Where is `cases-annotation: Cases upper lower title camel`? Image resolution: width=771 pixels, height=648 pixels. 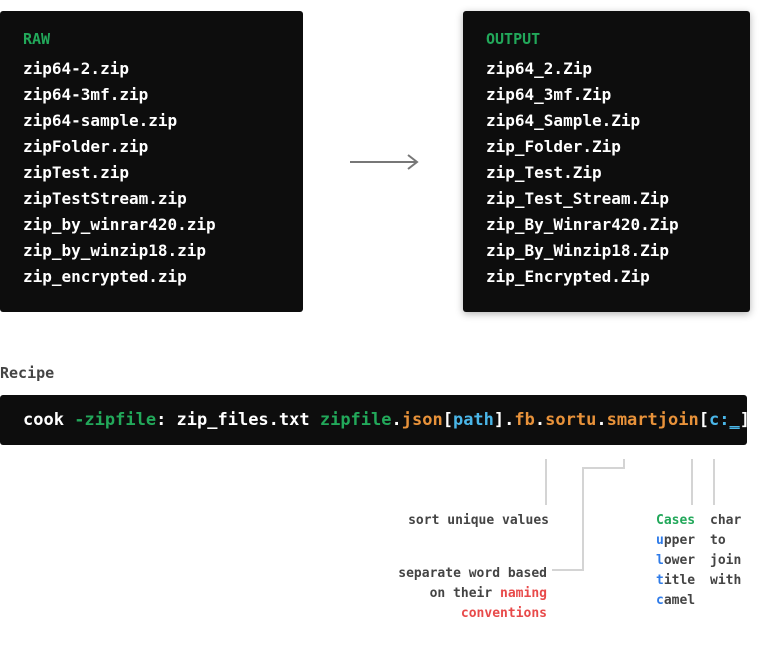 cases-annotation: Cases upper lower title camel is located at coordinates (675, 561).